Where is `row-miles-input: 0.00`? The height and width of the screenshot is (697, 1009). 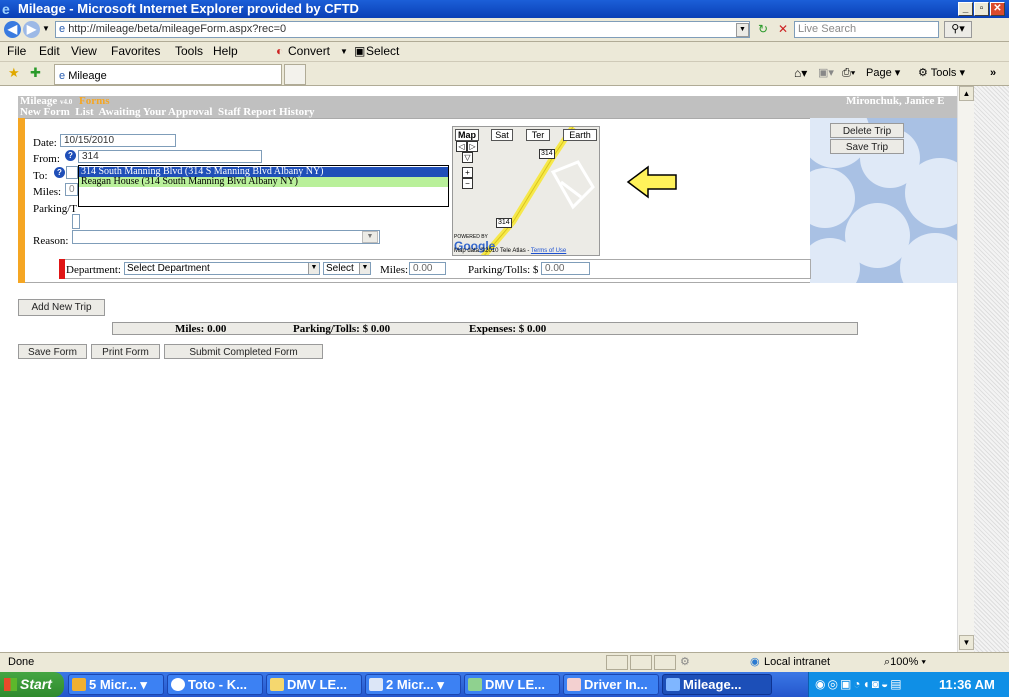 row-miles-input: 0.00 is located at coordinates (427, 268).